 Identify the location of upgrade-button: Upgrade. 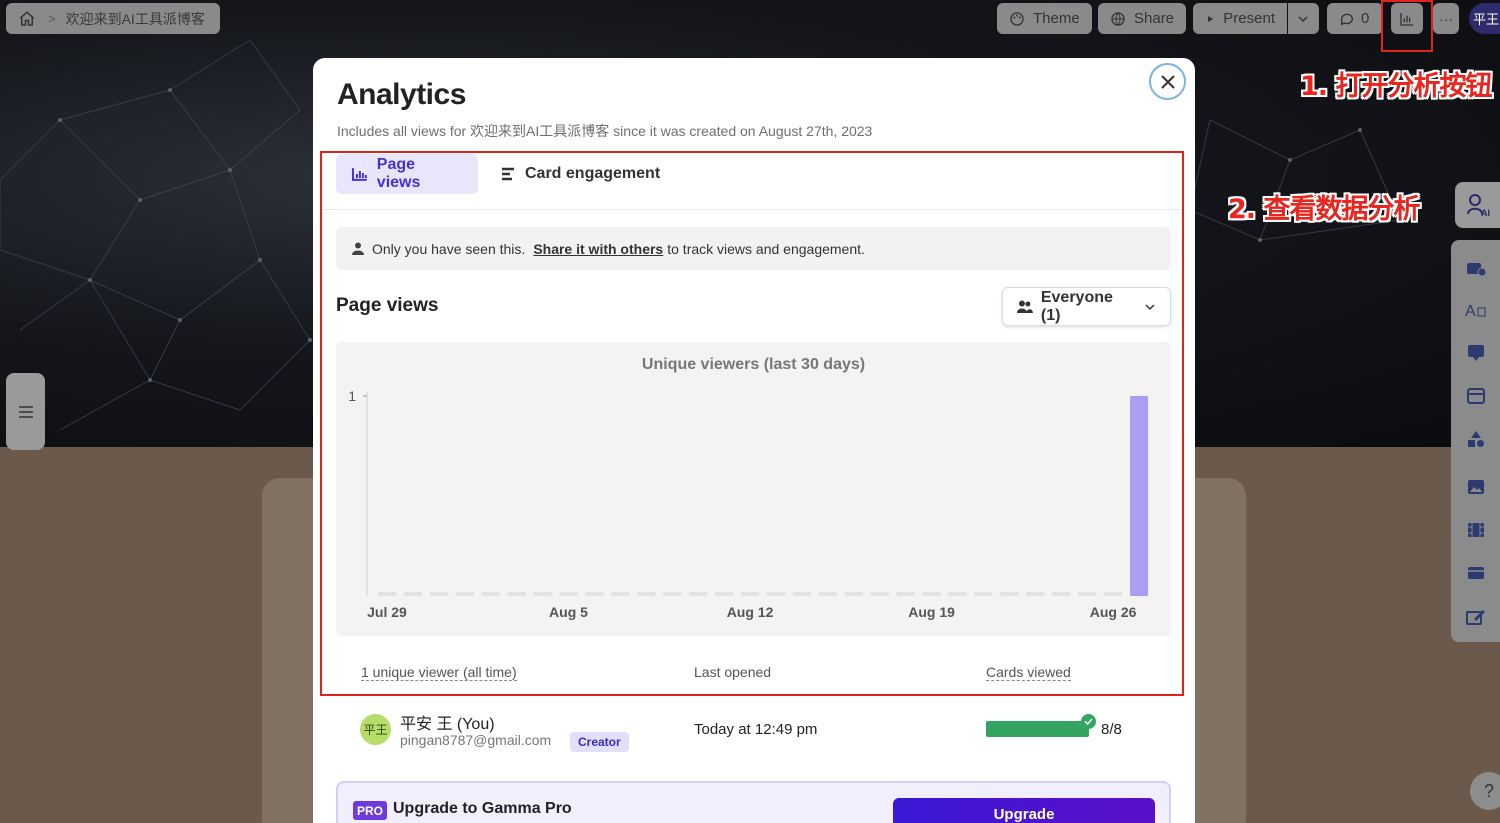
(1024, 810).